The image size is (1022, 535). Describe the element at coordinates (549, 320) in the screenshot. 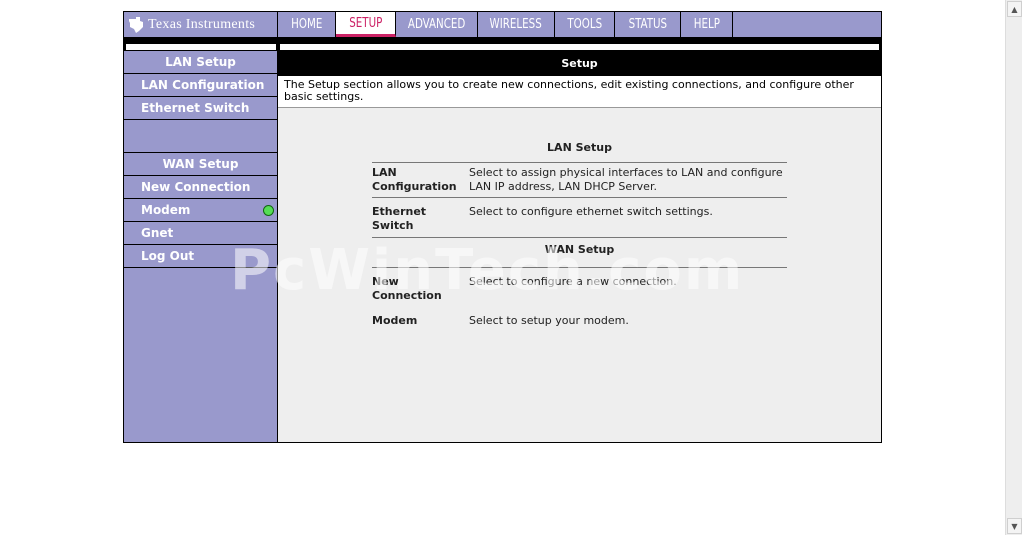

I see `row-description: Select to setup your modem.` at that location.